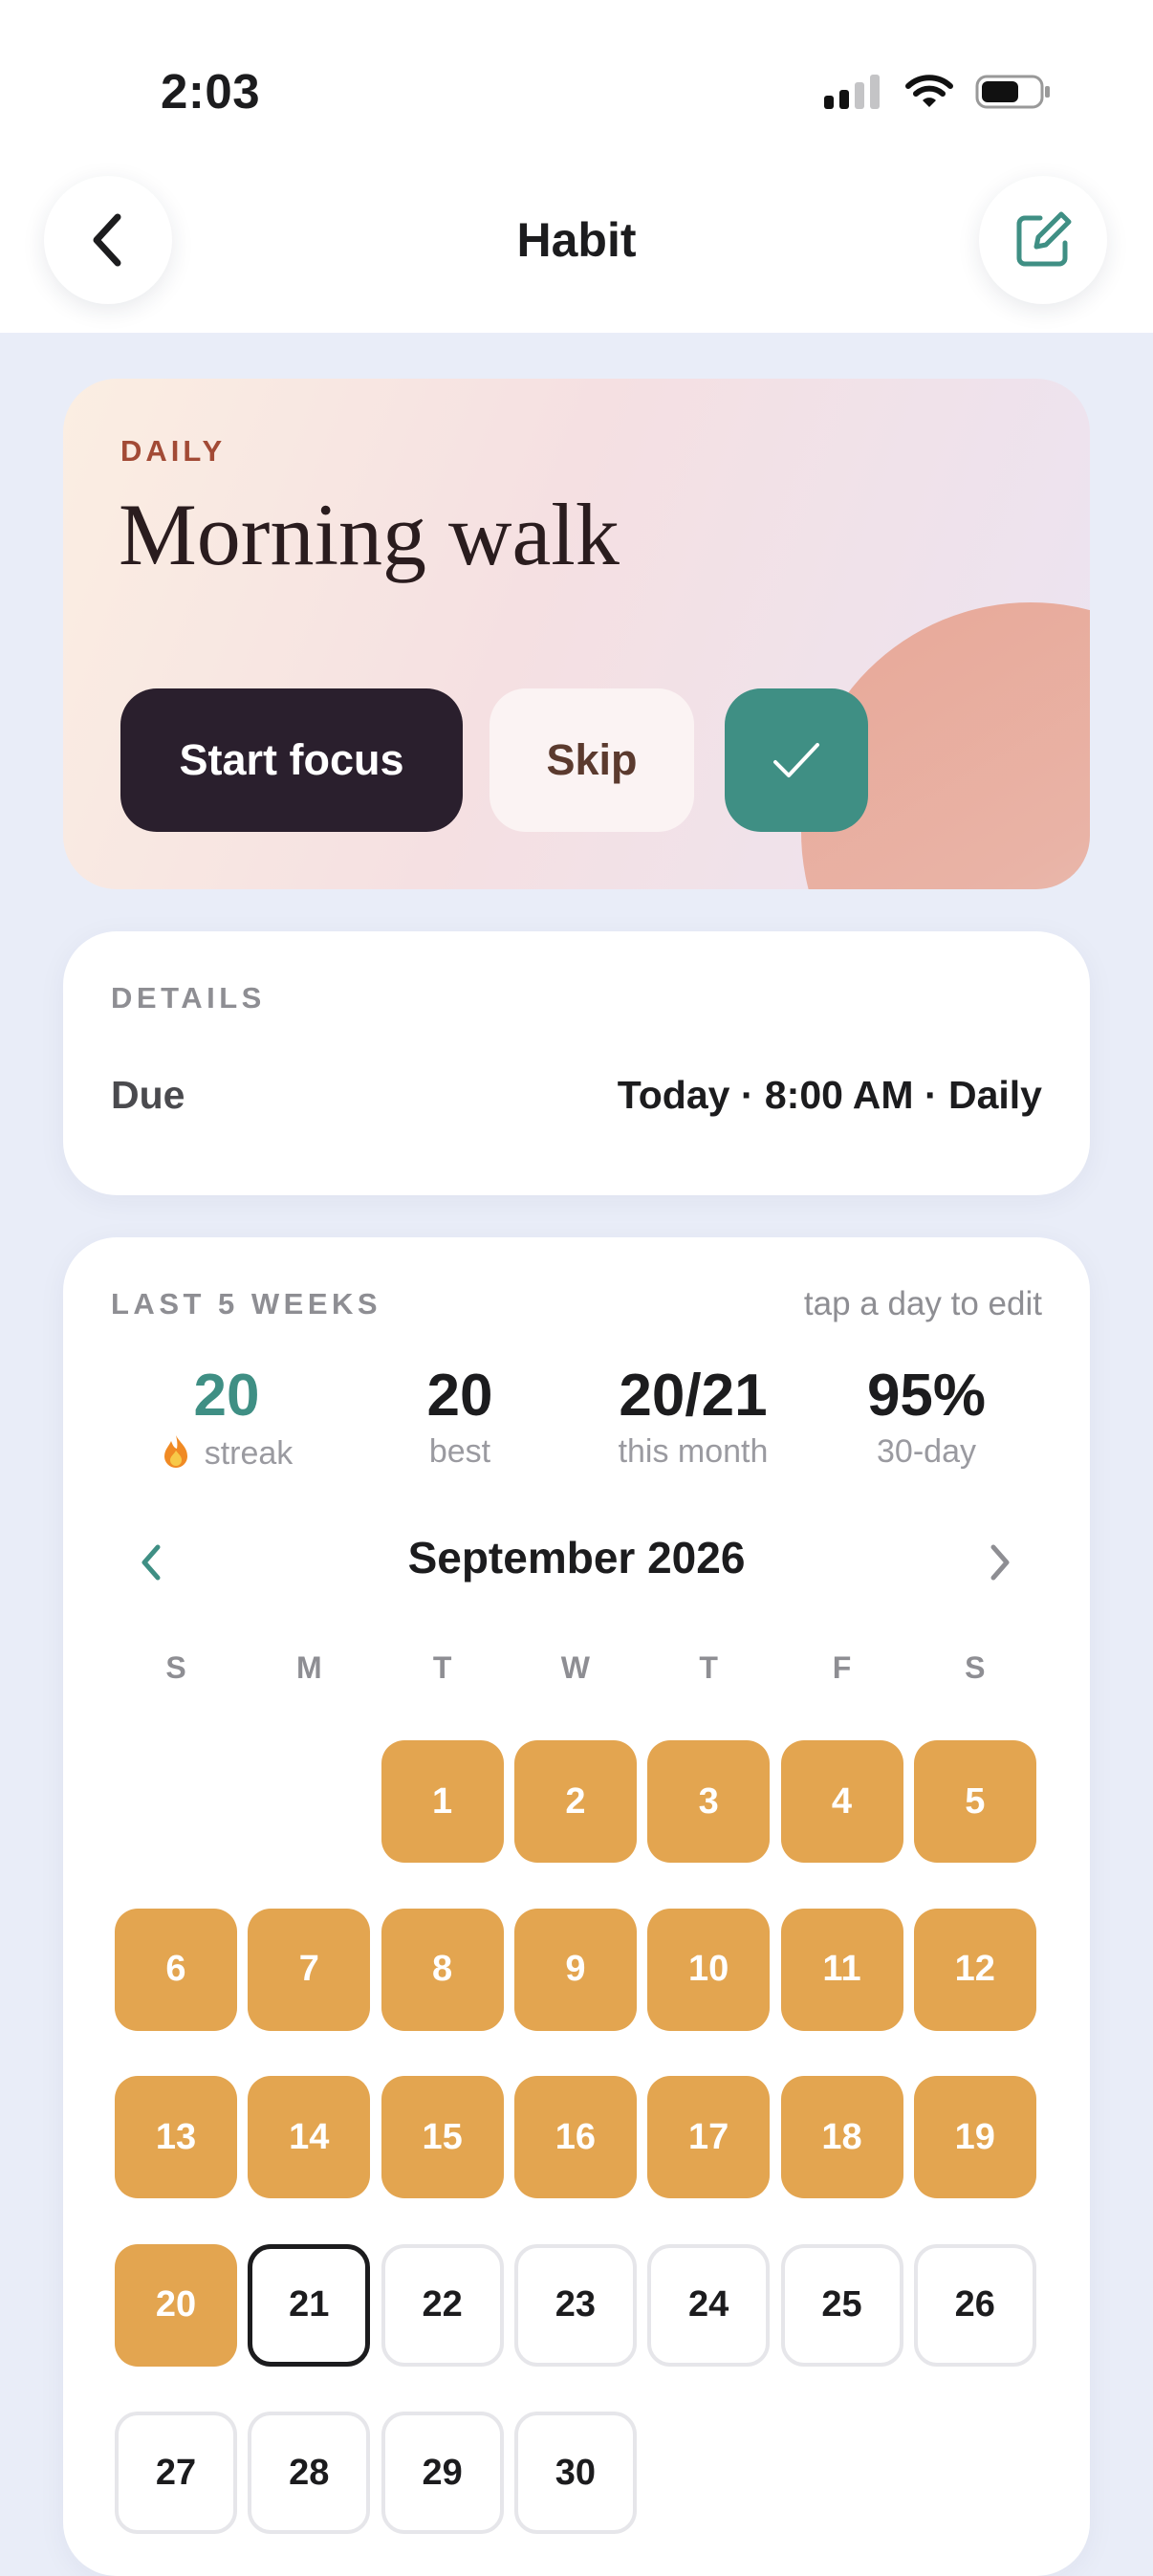  I want to click on stat-streak: 20 streak, so click(226, 1417).